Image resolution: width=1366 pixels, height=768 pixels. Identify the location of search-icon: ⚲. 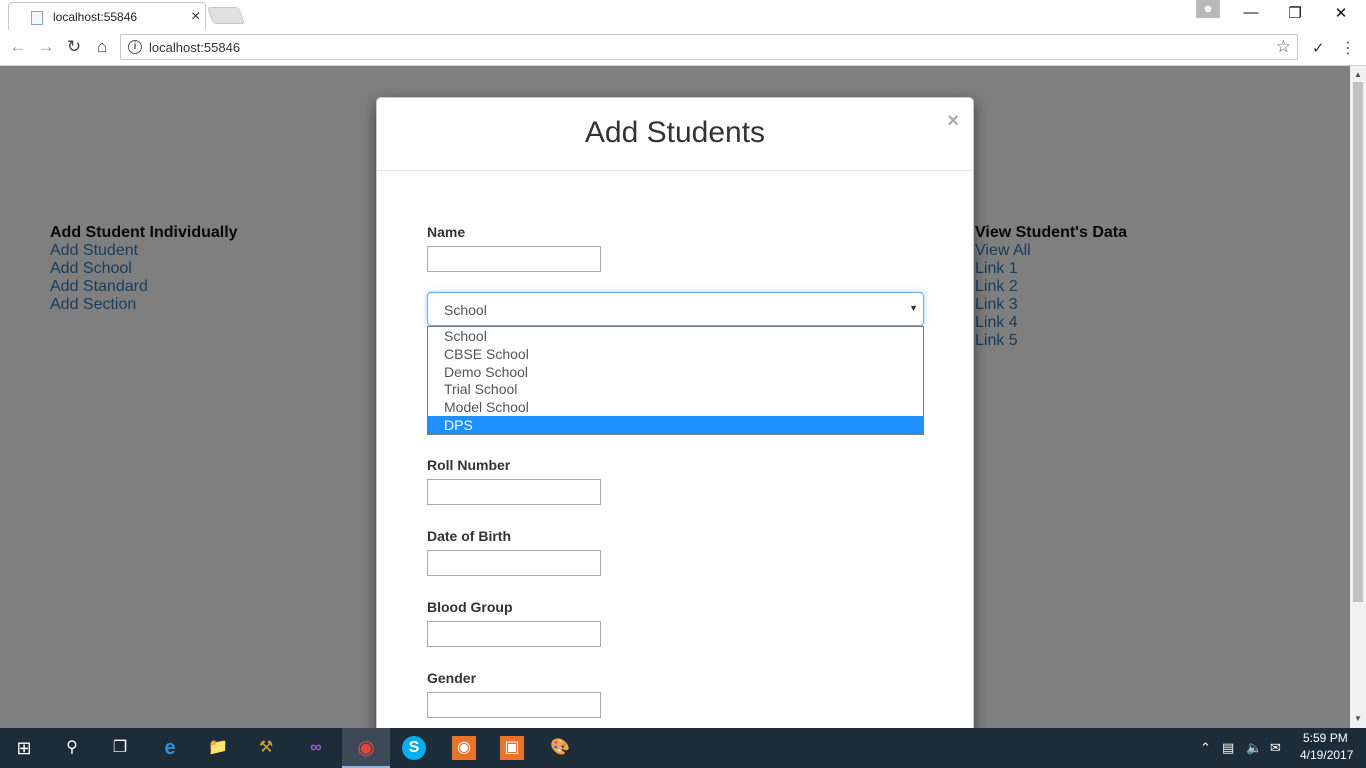
(72, 748).